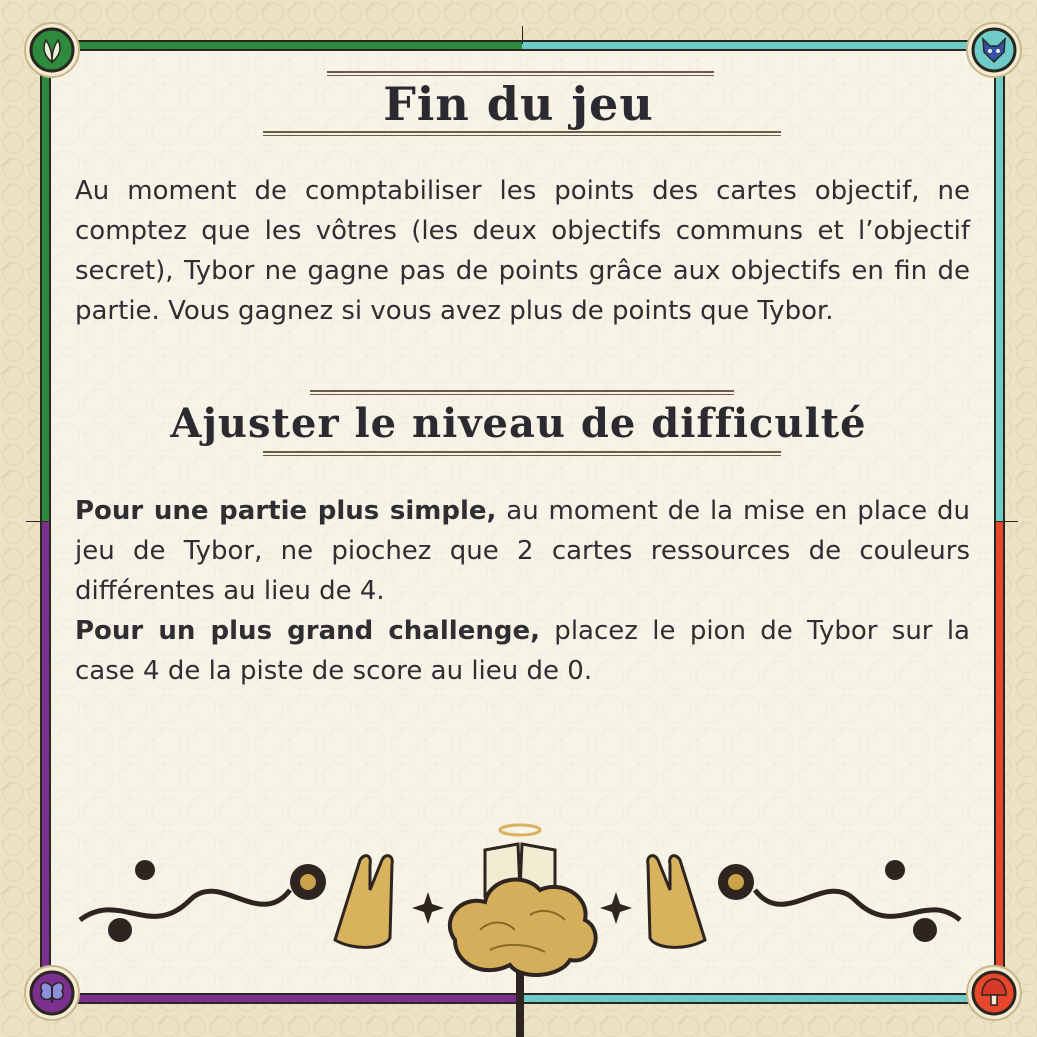  What do you see at coordinates (45, 759) in the screenshot?
I see `frame-left-purple` at bounding box center [45, 759].